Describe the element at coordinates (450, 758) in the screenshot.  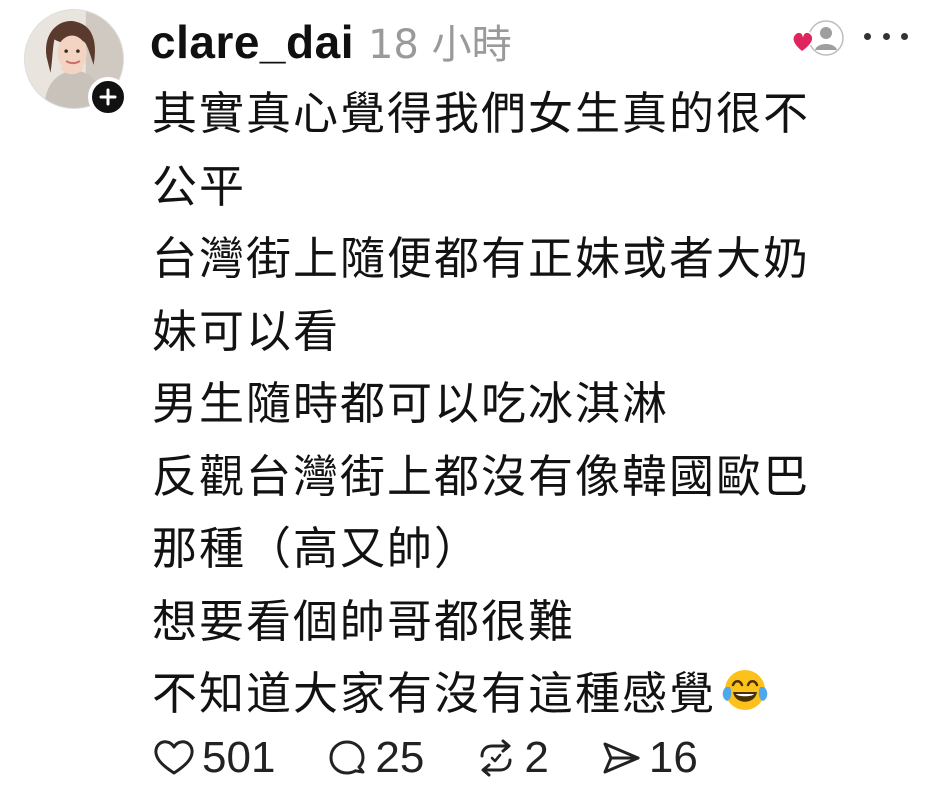
I see `action-bar: 501 25 2 16` at that location.